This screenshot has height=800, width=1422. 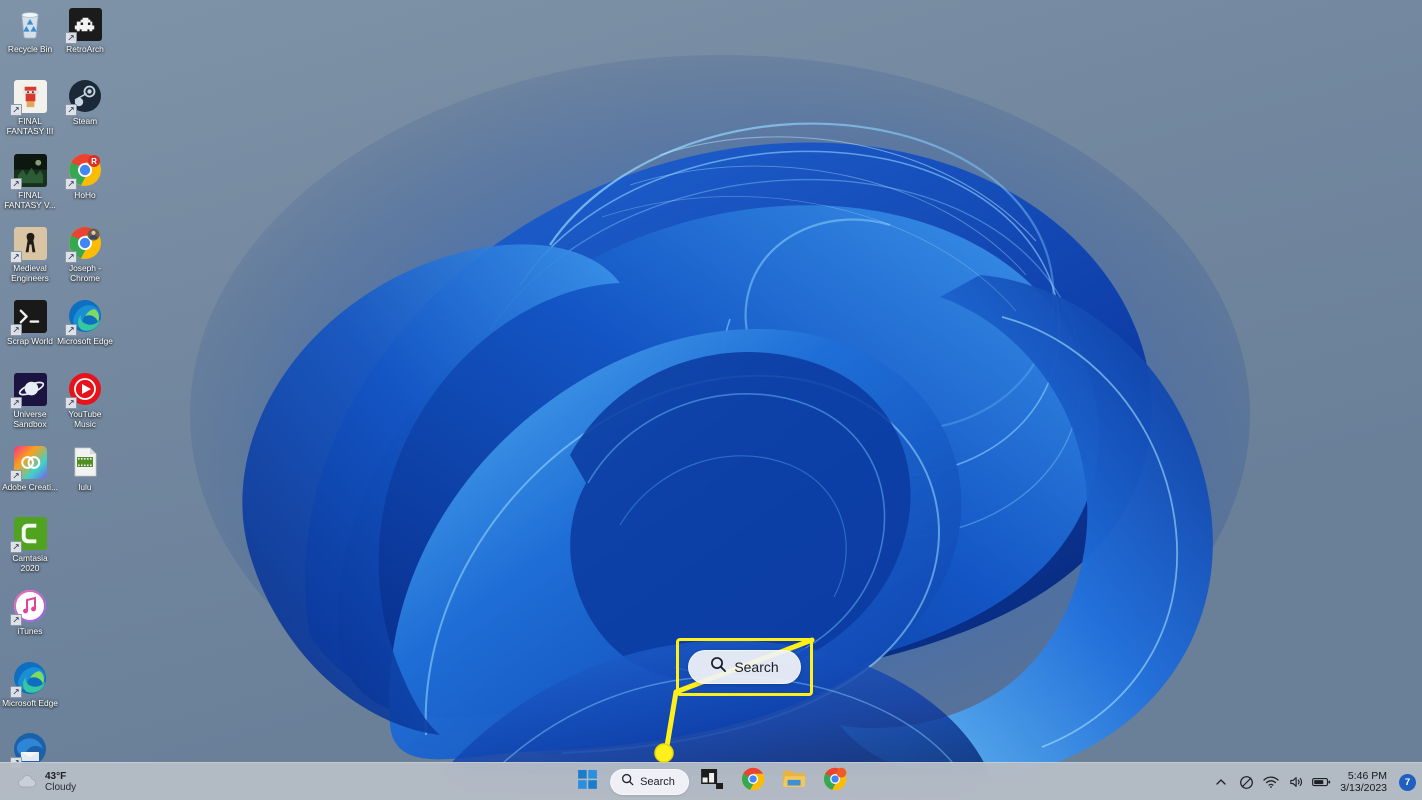 What do you see at coordinates (84, 390) in the screenshot?
I see `youtube-music-icon` at bounding box center [84, 390].